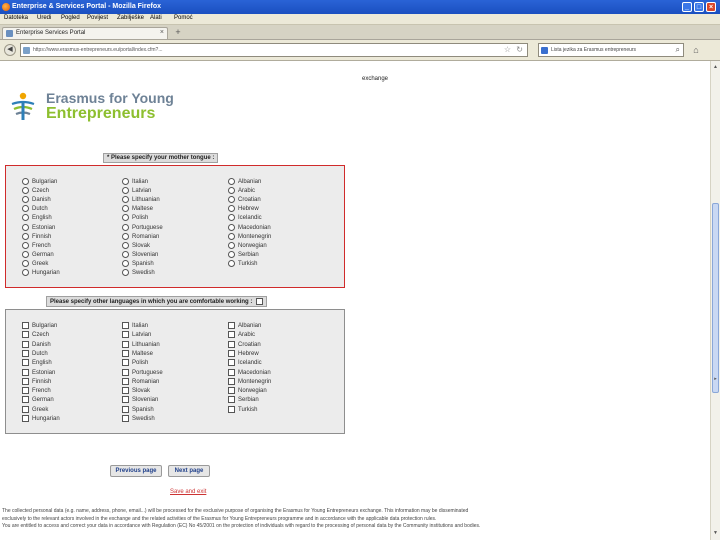 The height and width of the screenshot is (540, 720). Describe the element at coordinates (244, 325) in the screenshot. I see `other-language-option: Albanian` at that location.